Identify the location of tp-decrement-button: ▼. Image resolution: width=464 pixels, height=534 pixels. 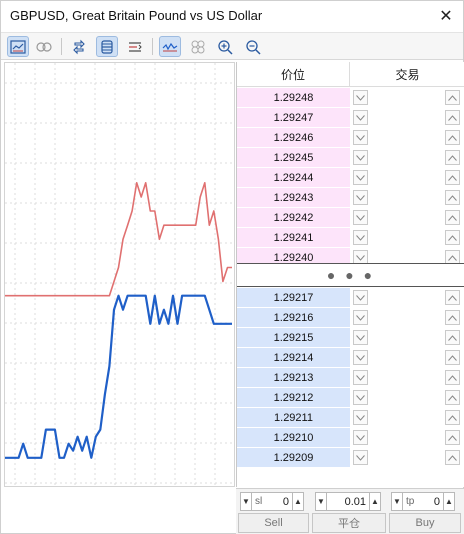
(397, 501).